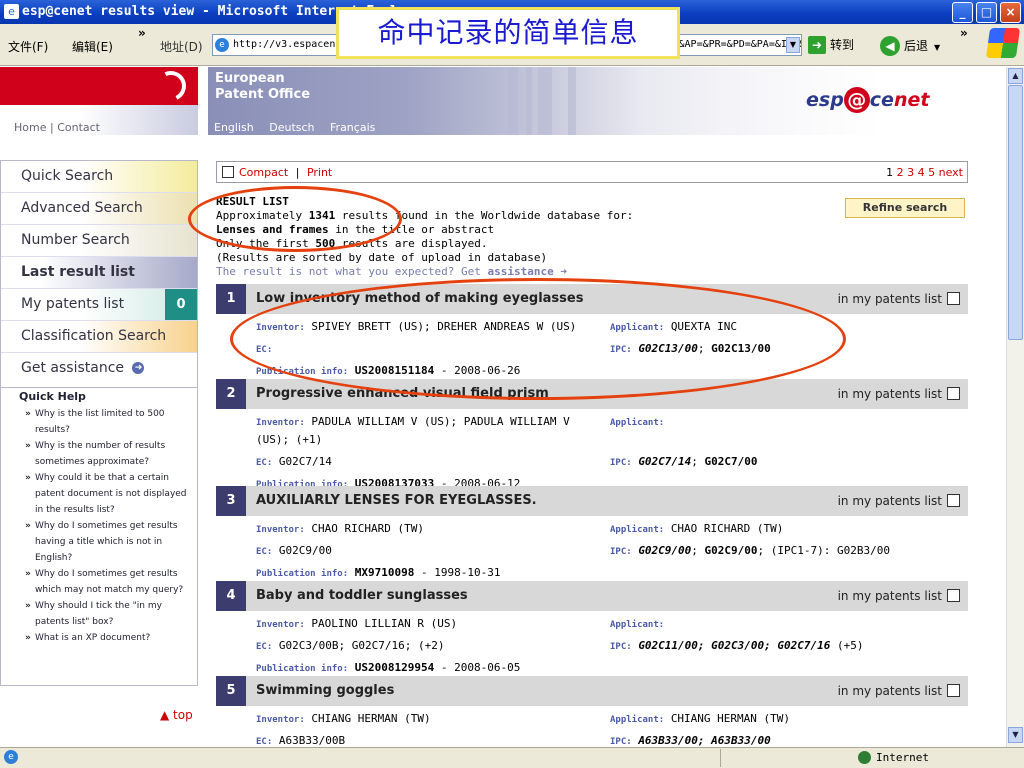 The height and width of the screenshot is (768, 1024). Describe the element at coordinates (825, 100) in the screenshot. I see `brand-part-1: esp` at that location.